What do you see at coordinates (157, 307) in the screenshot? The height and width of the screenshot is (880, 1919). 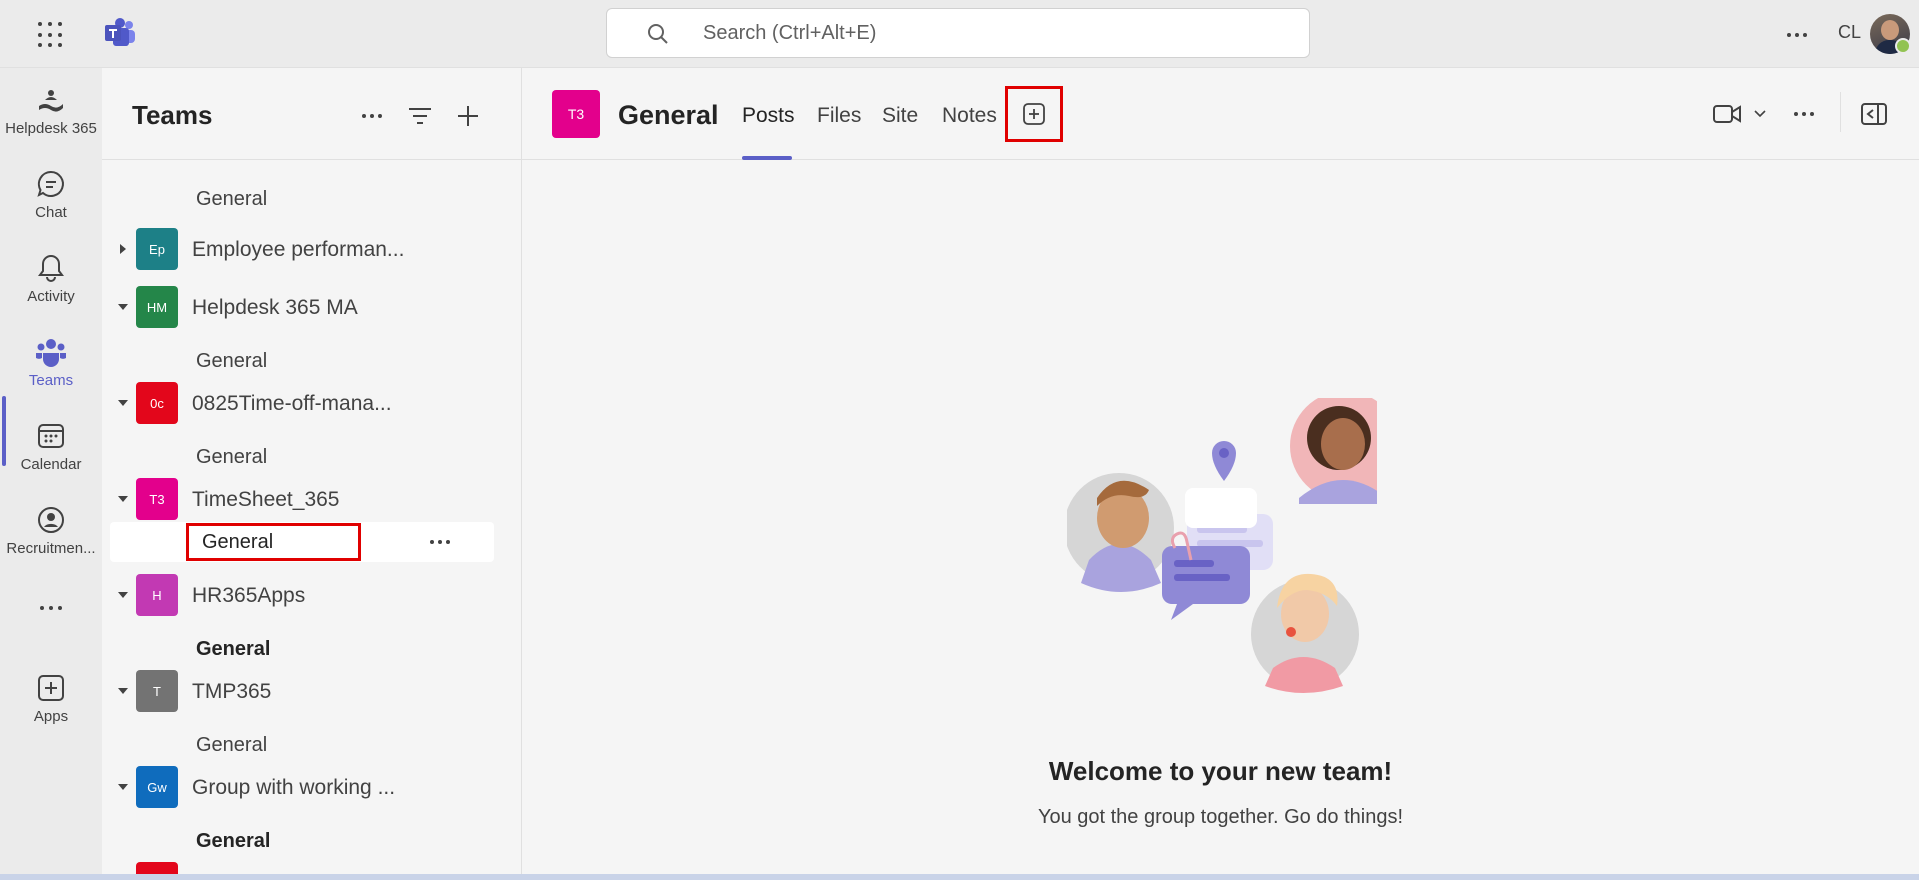 I see `team-avatar: HM` at bounding box center [157, 307].